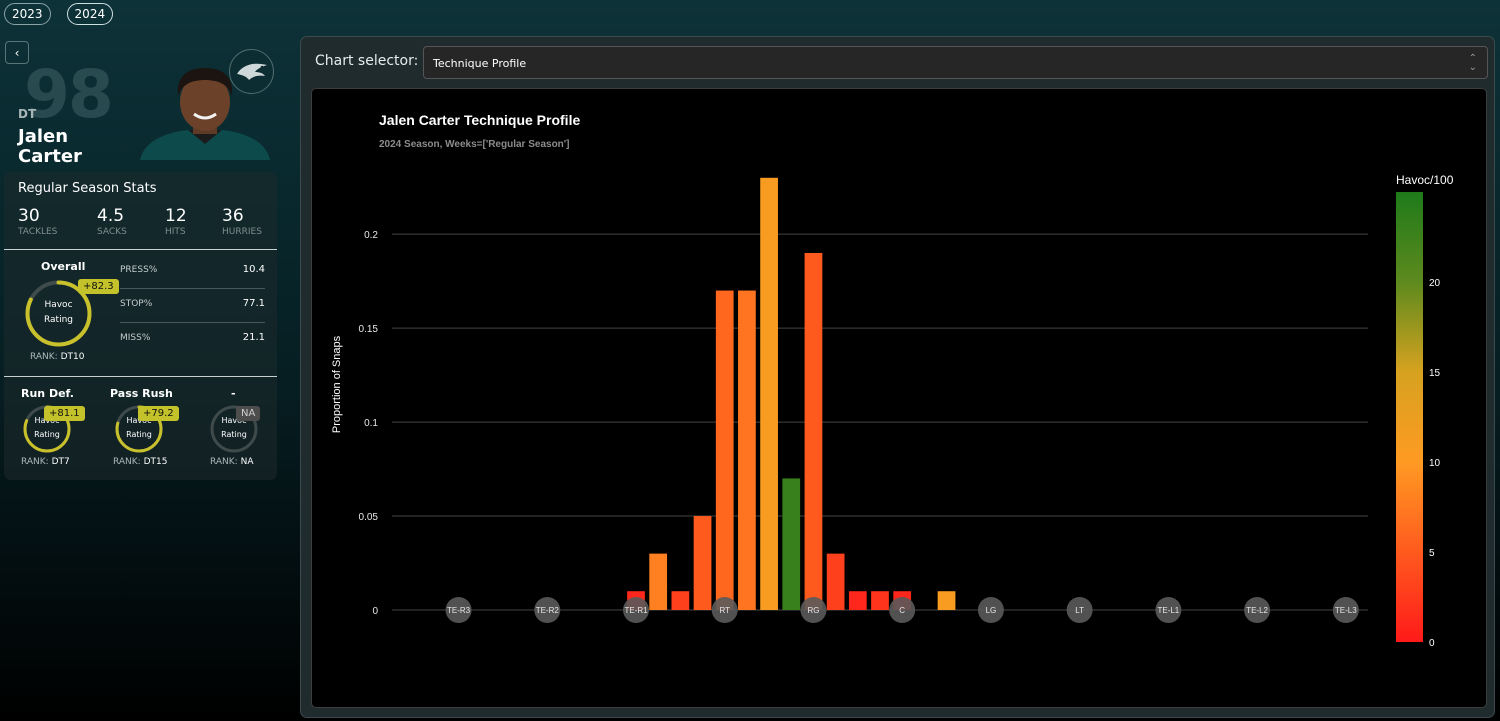 This screenshot has height=721, width=1500. What do you see at coordinates (64, 413) in the screenshot?
I see `run-def-badge: +81.1` at bounding box center [64, 413].